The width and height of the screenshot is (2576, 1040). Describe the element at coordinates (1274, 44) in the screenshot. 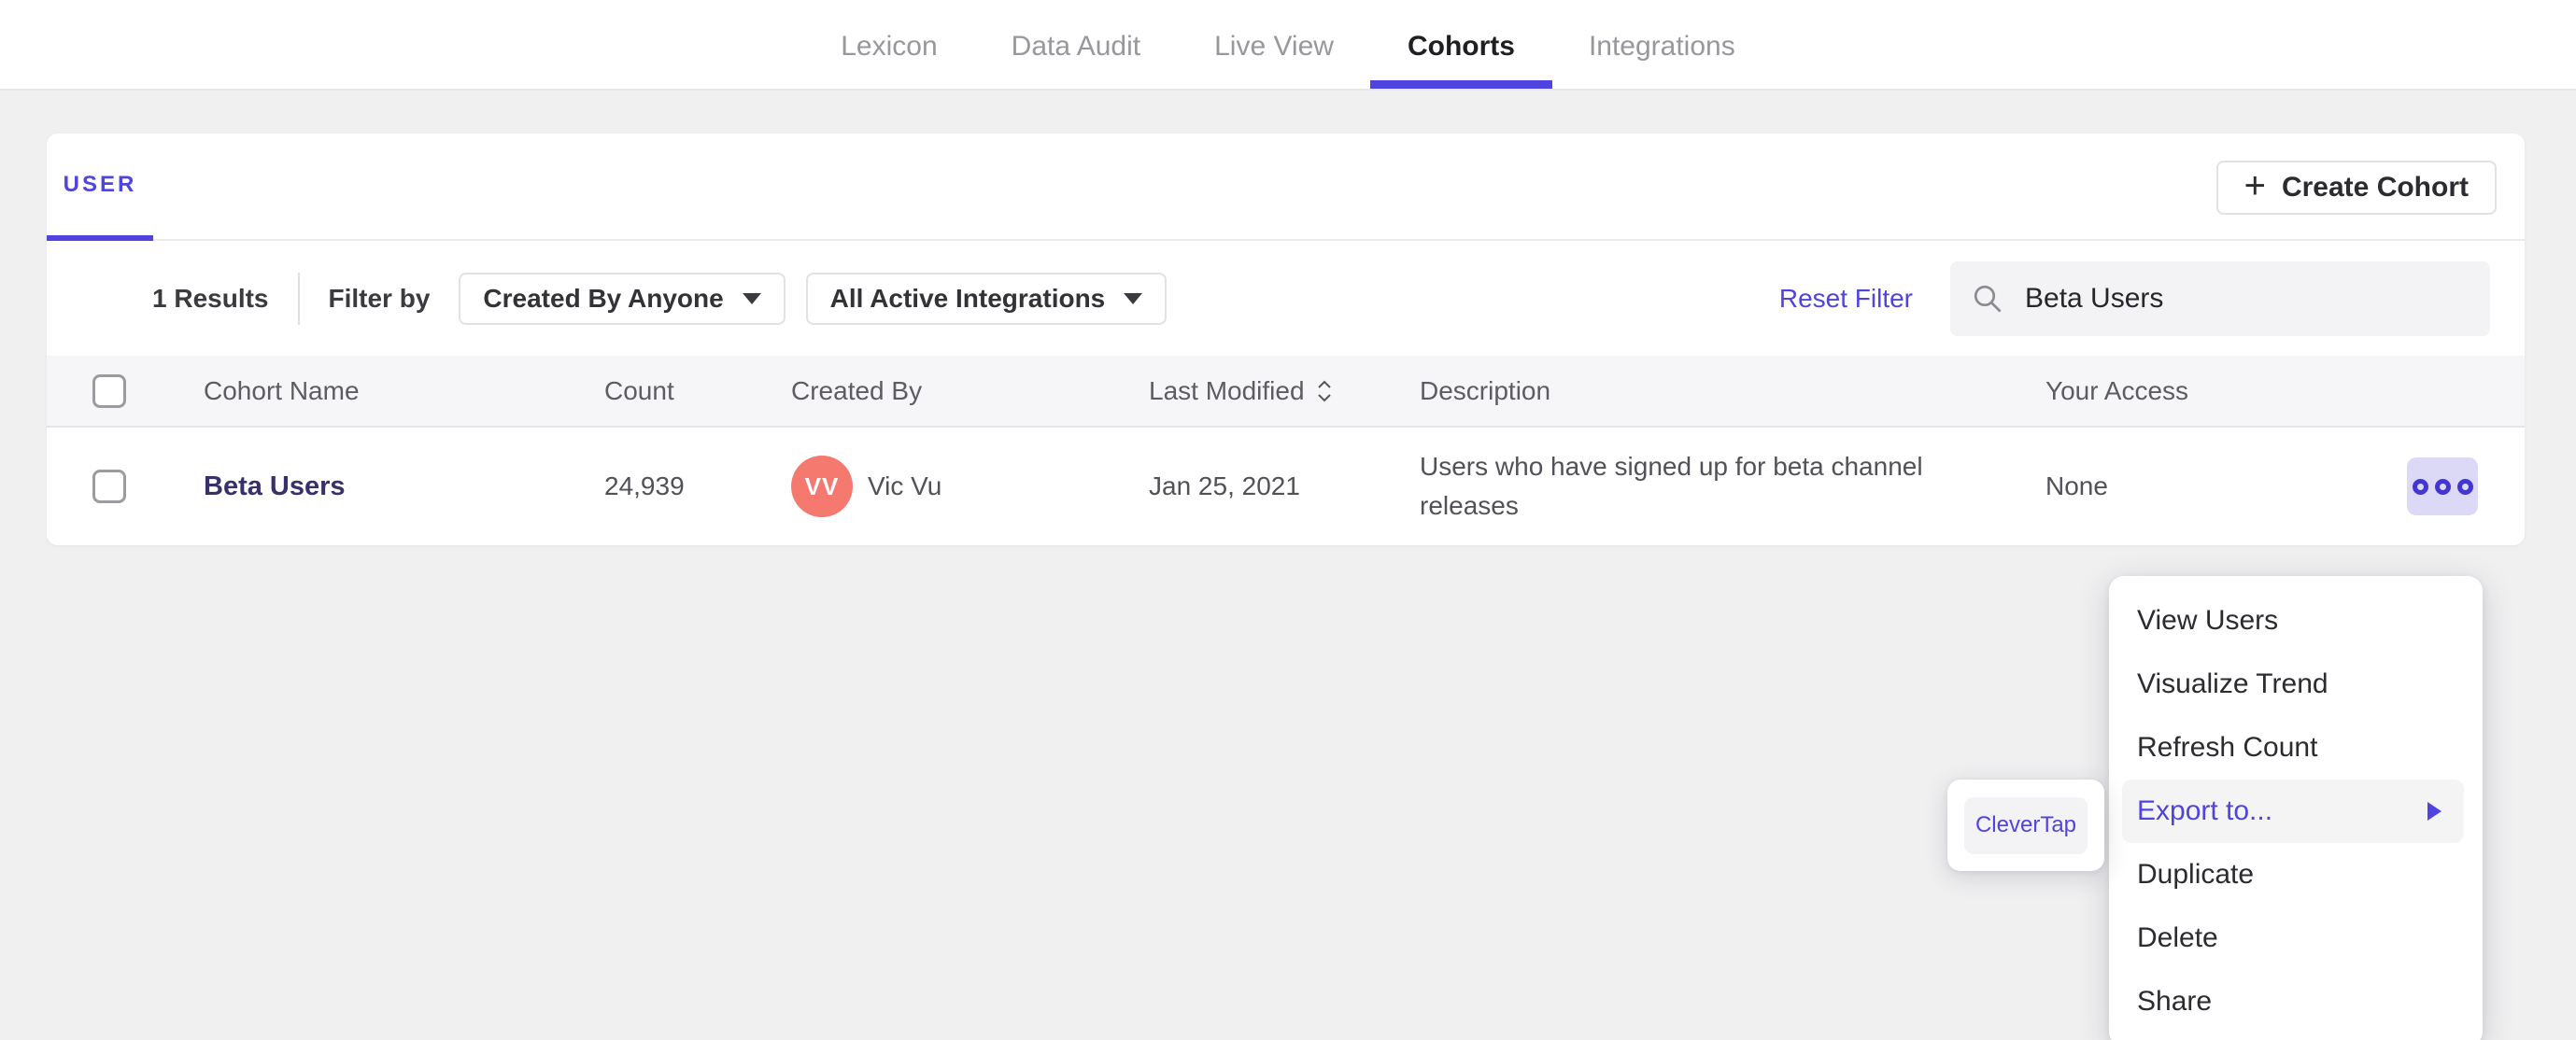

I see `nav-tab-live-view: Live View` at that location.